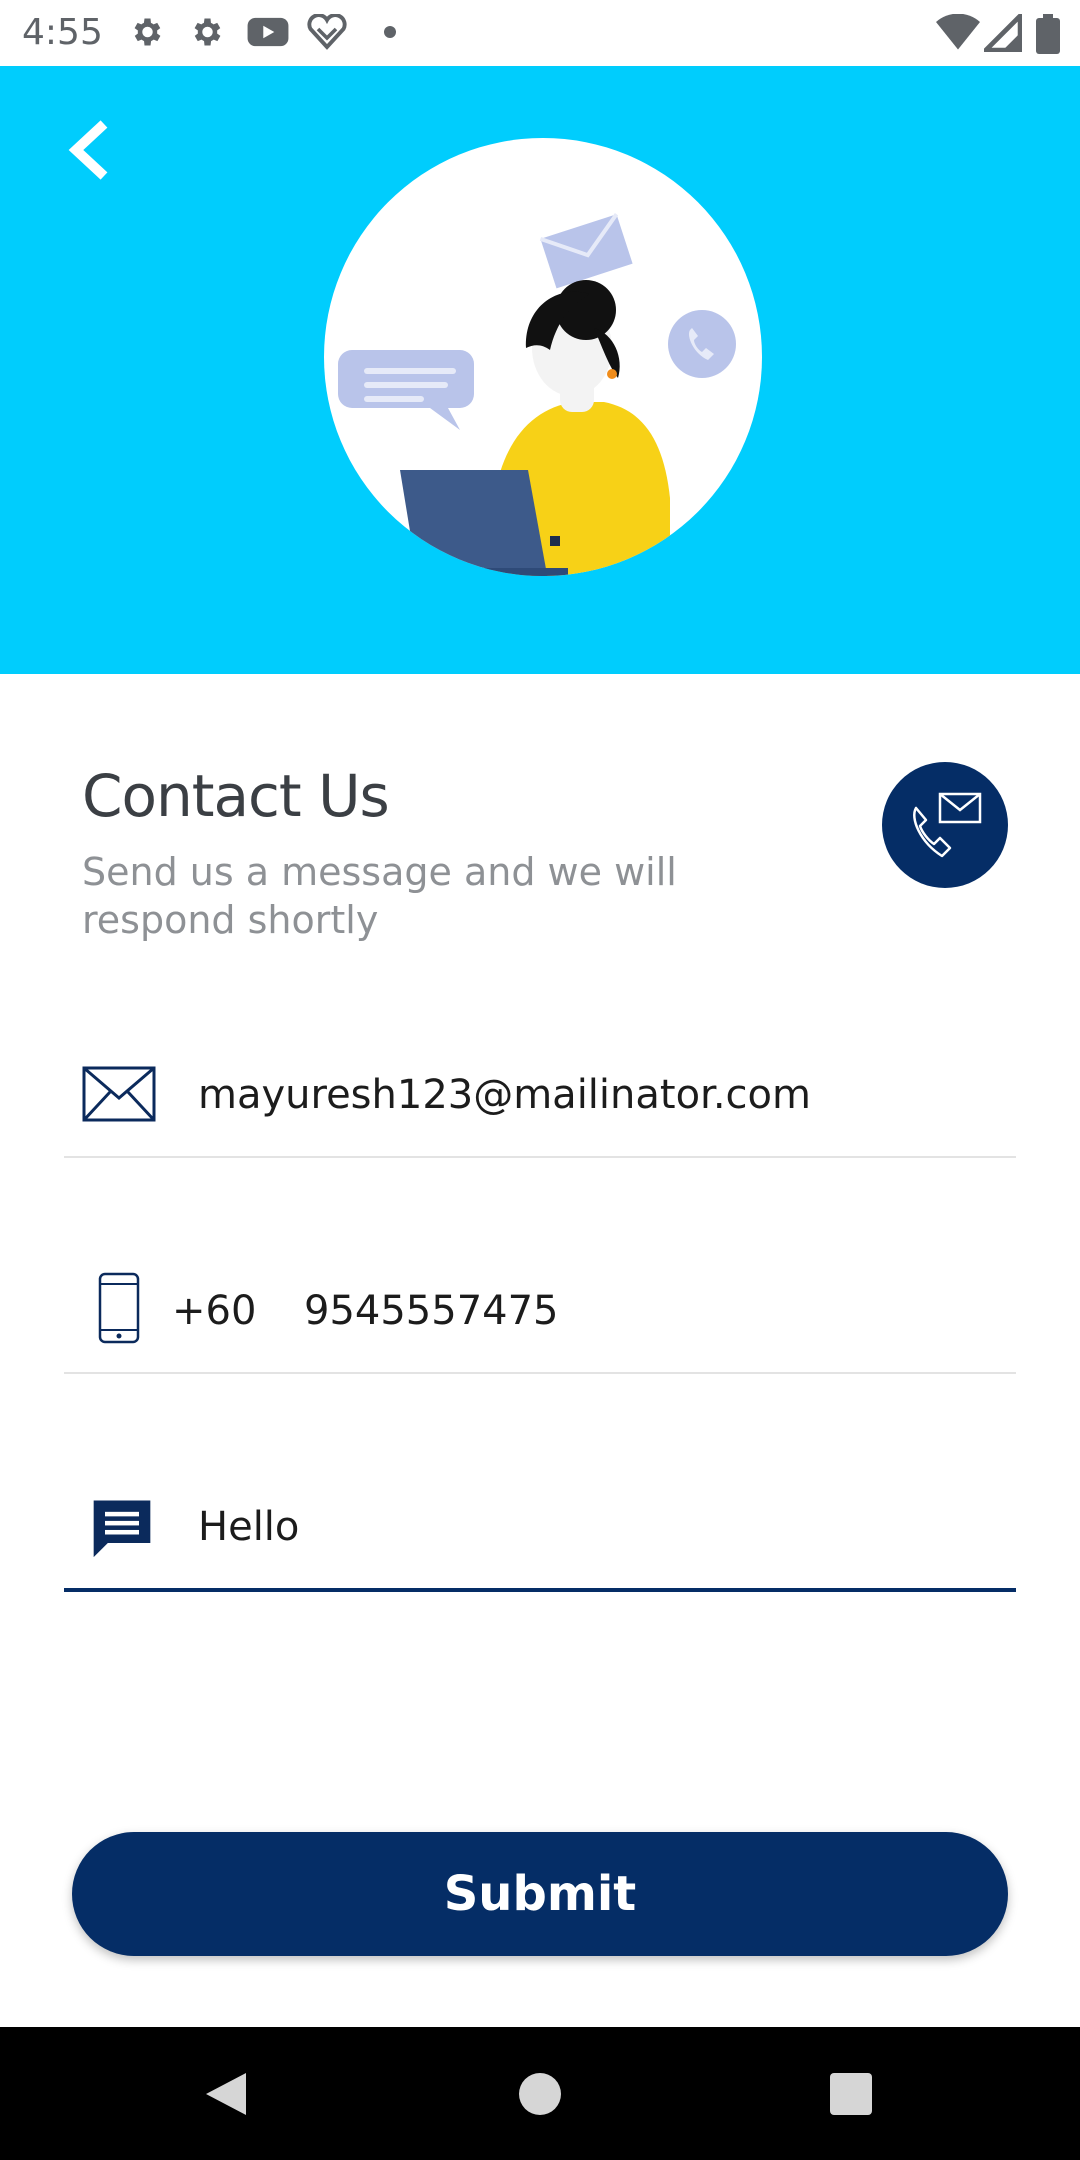  What do you see at coordinates (851, 2094) in the screenshot?
I see `recents-square-icon` at bounding box center [851, 2094].